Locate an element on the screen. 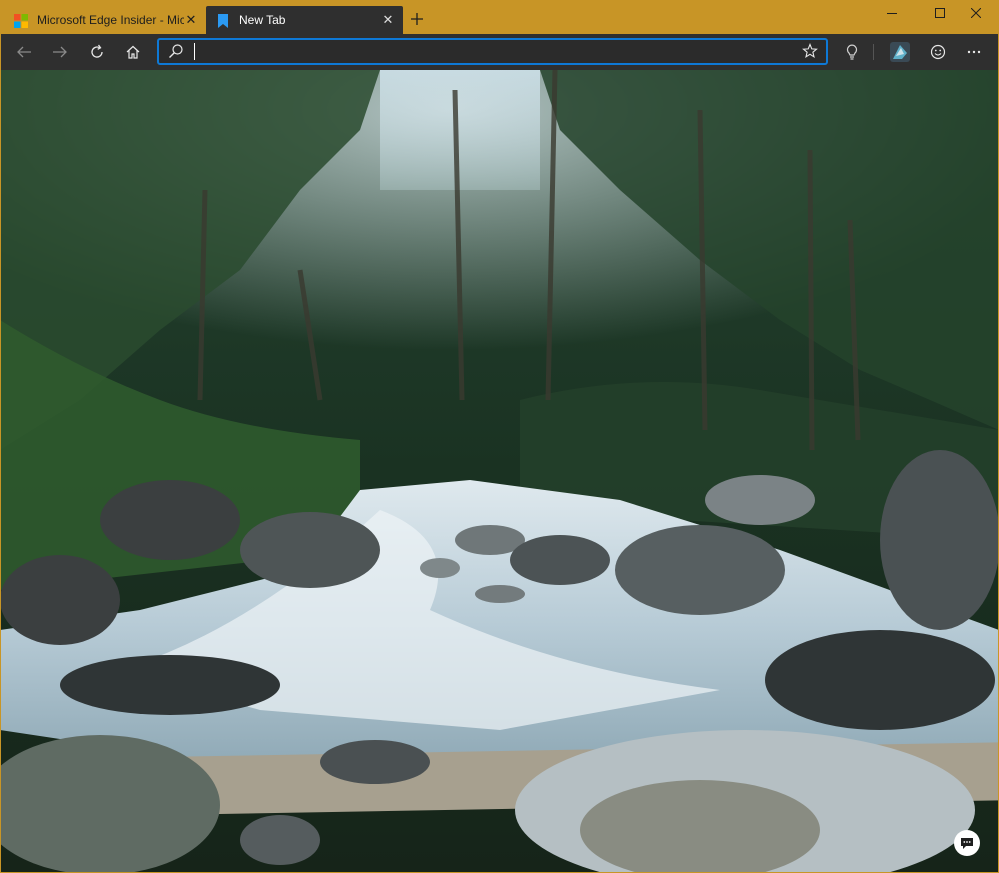  minimize-button is located at coordinates (892, 14).